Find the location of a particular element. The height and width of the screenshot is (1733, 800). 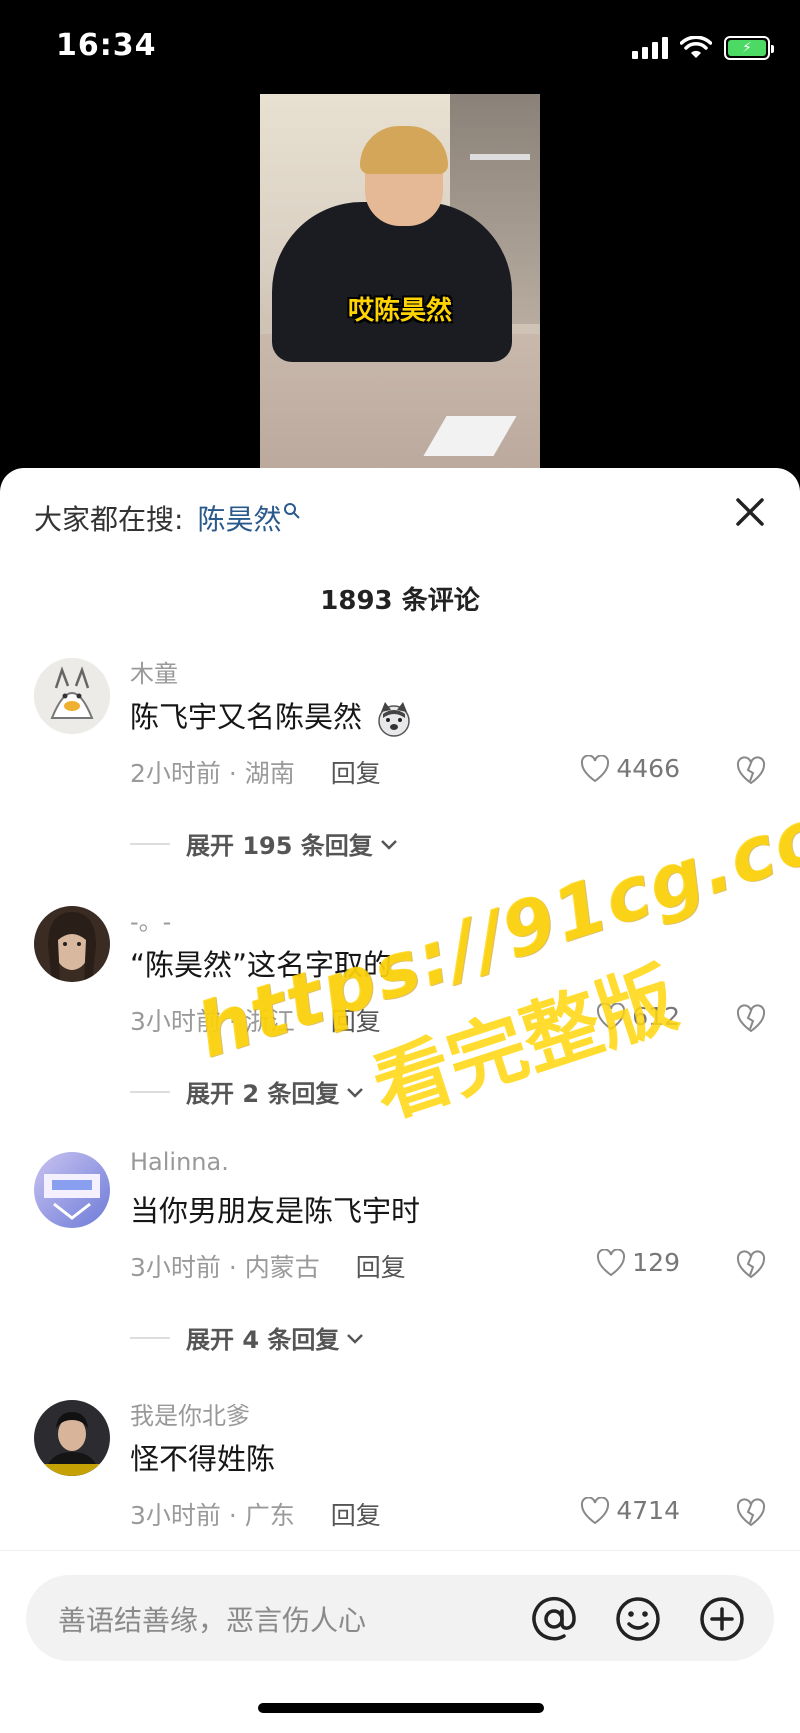

comment-item: -。- “陈昊然”这名字取的 3小时前 · 浙江 回复 612 展开 2 条回复 is located at coordinates (400, 1021).